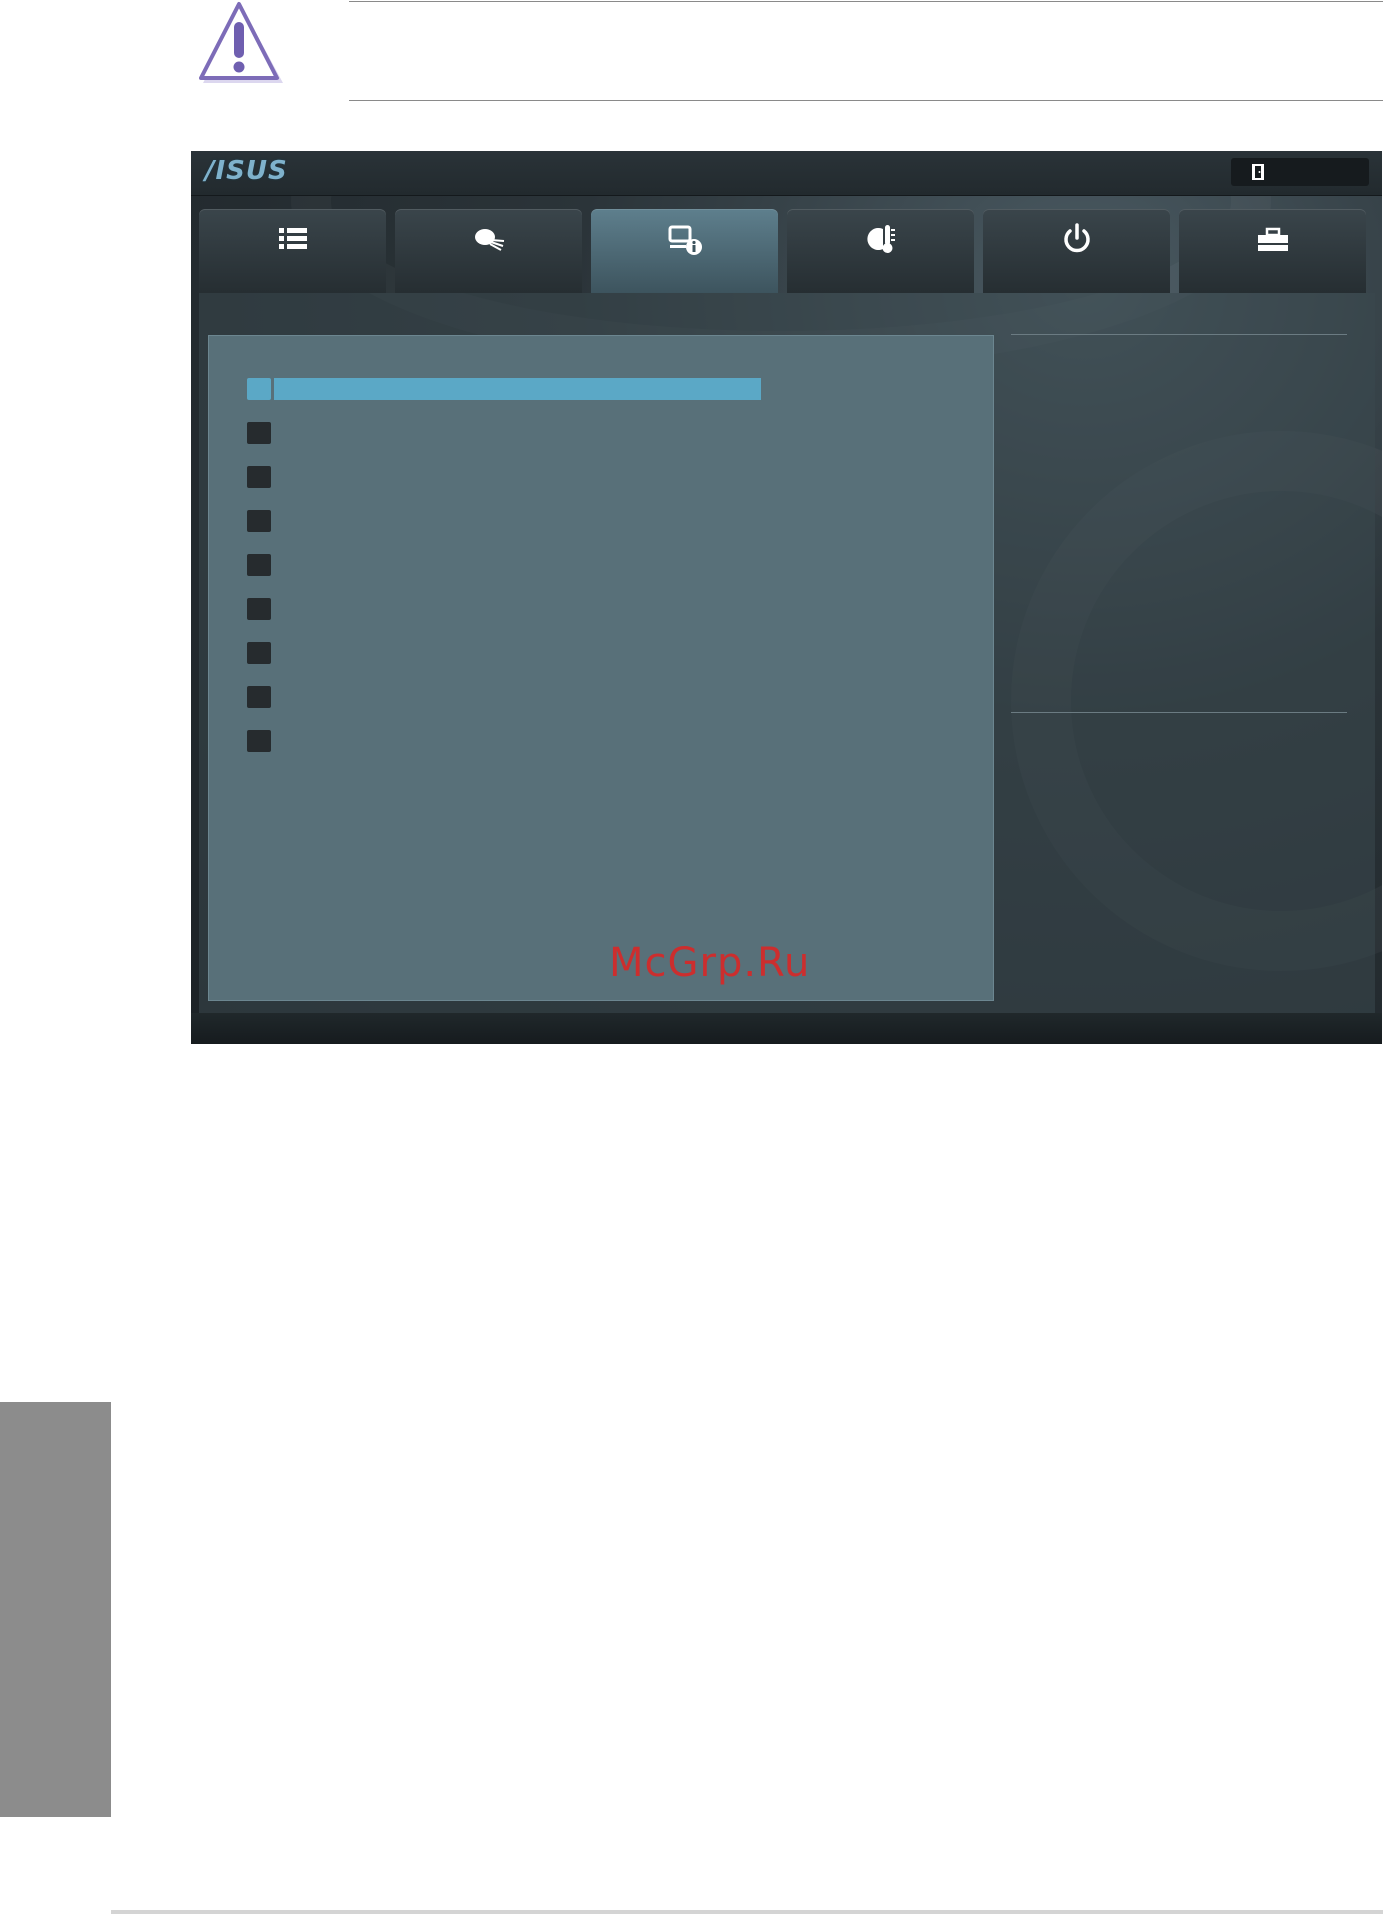 Image resolution: width=1383 pixels, height=1921 pixels. Describe the element at coordinates (710, 963) in the screenshot. I see `watermark: McGrp.Ru` at that location.